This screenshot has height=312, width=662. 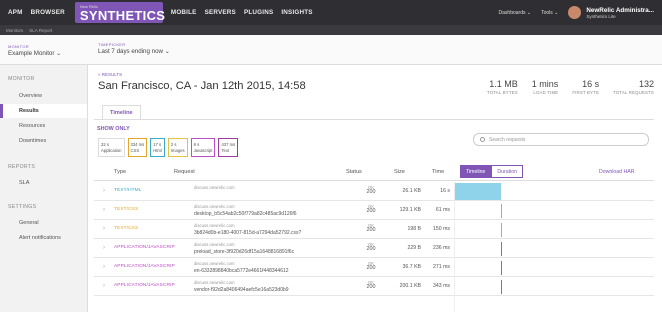 I want to click on column-request: Request, so click(x=184, y=172).